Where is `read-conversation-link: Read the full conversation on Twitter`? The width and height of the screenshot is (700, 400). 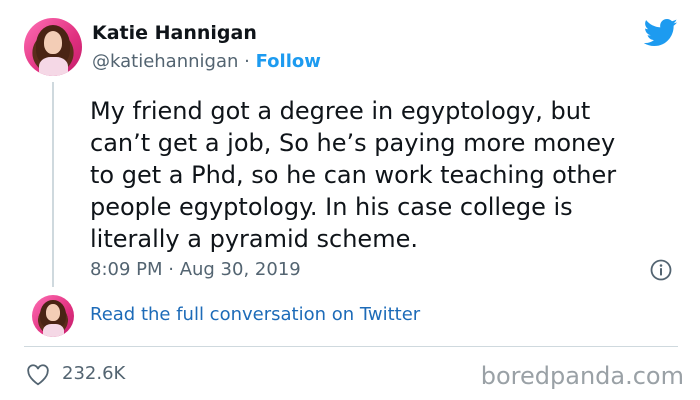 read-conversation-link: Read the full conversation on Twitter is located at coordinates (255, 314).